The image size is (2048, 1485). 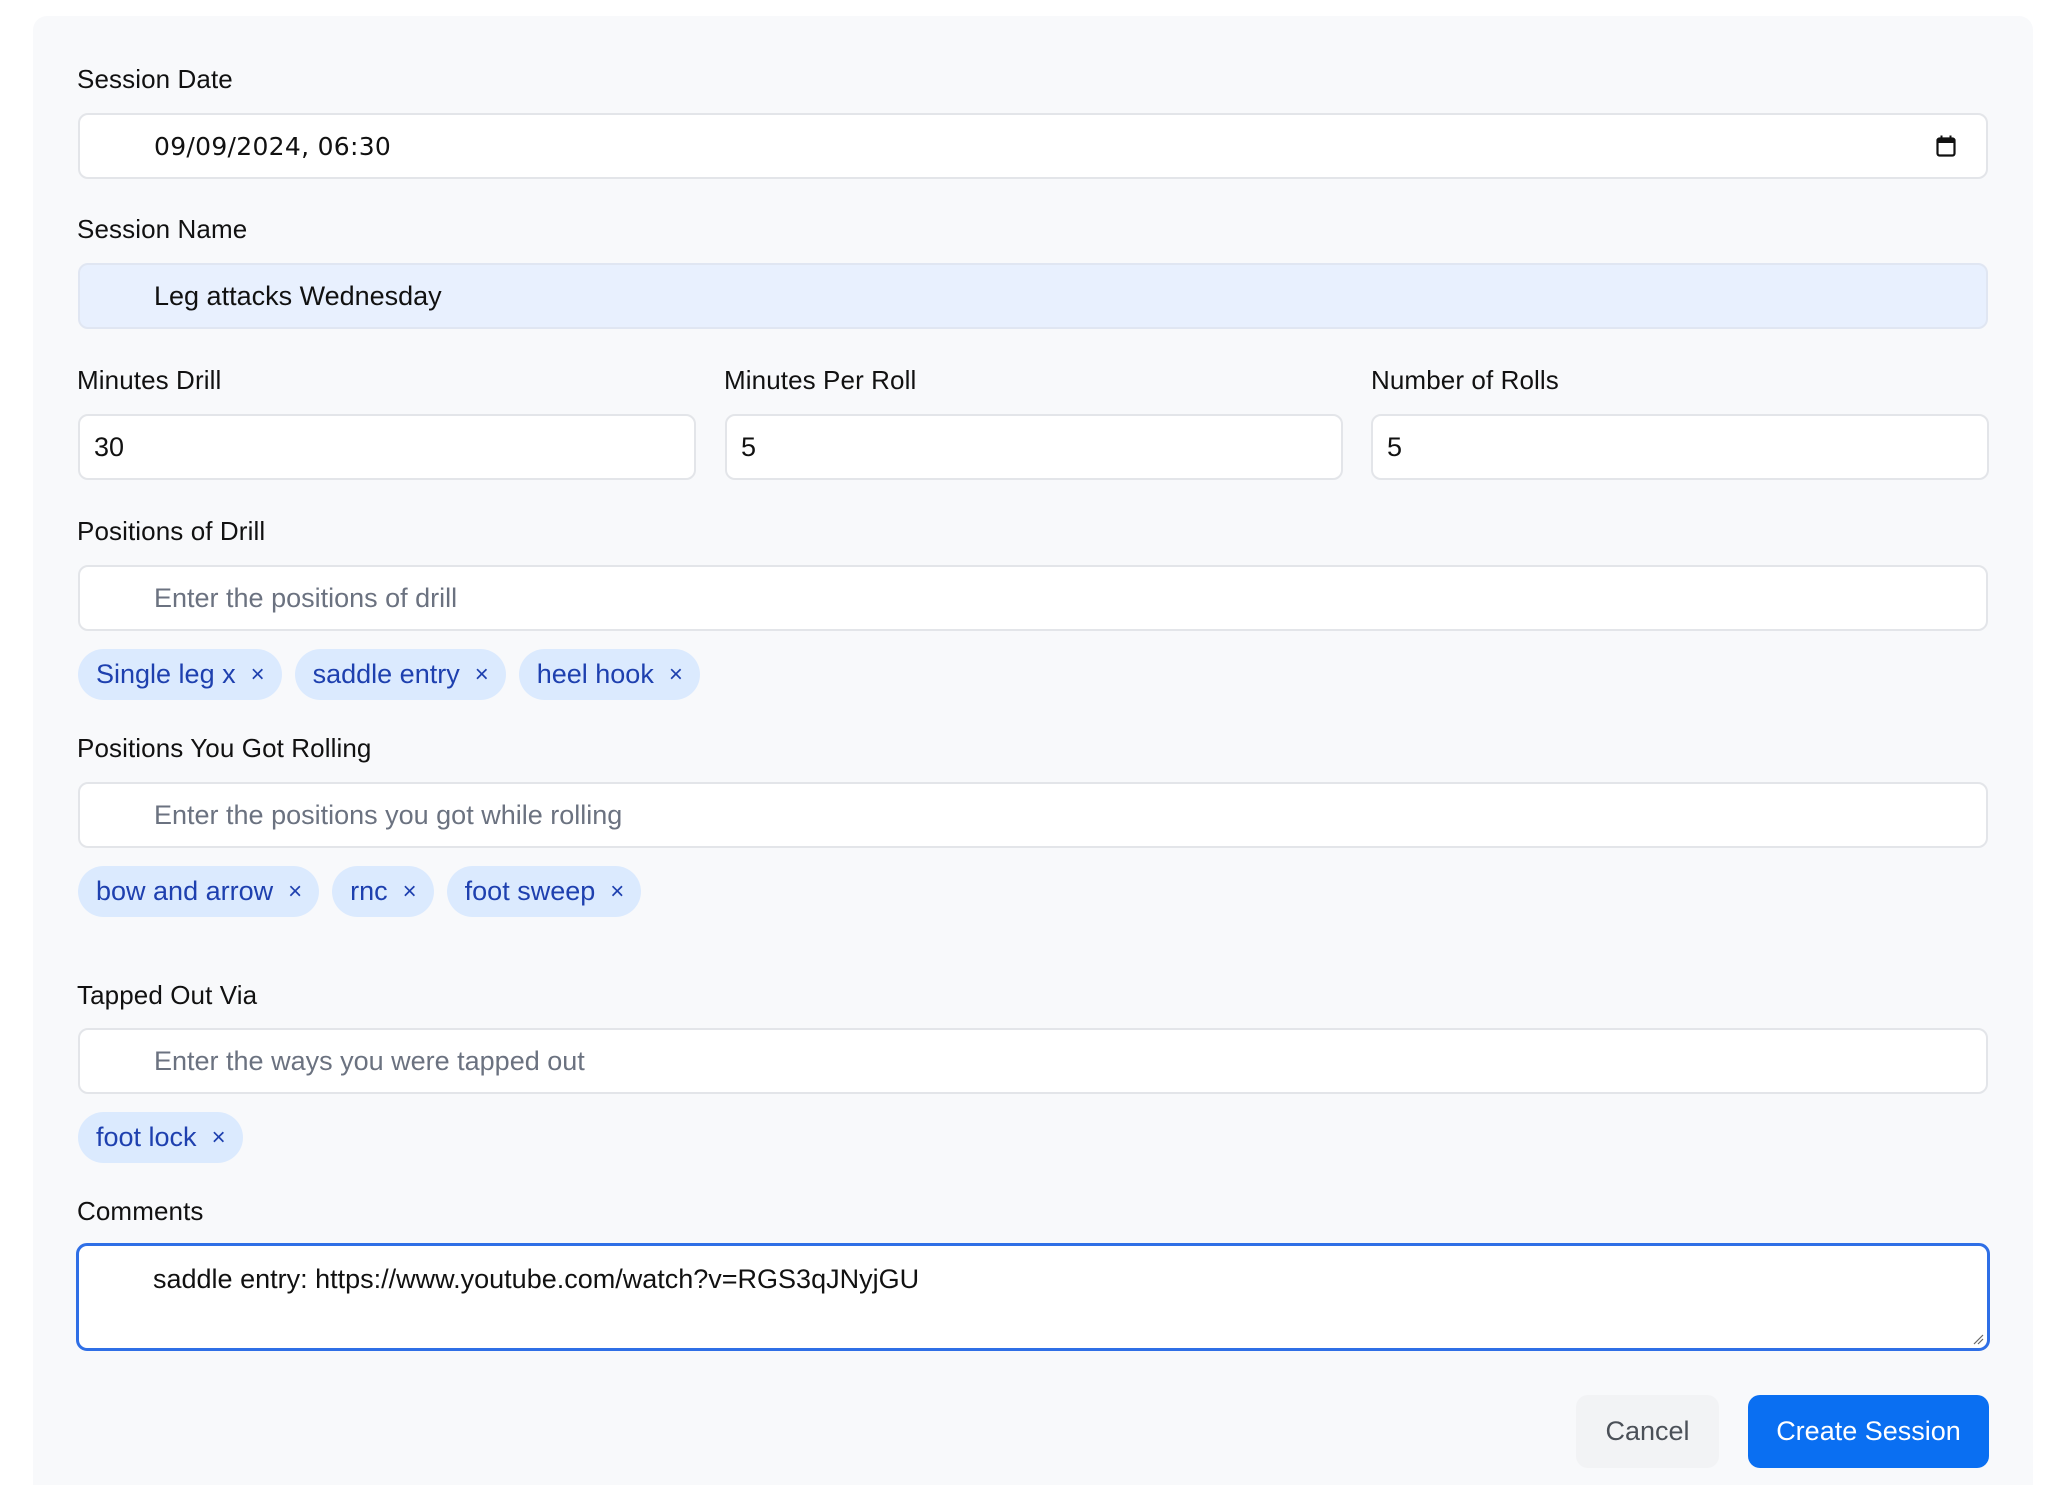 What do you see at coordinates (1033, 598) in the screenshot?
I see `positions-of-drill-input: Enter the positions of drill` at bounding box center [1033, 598].